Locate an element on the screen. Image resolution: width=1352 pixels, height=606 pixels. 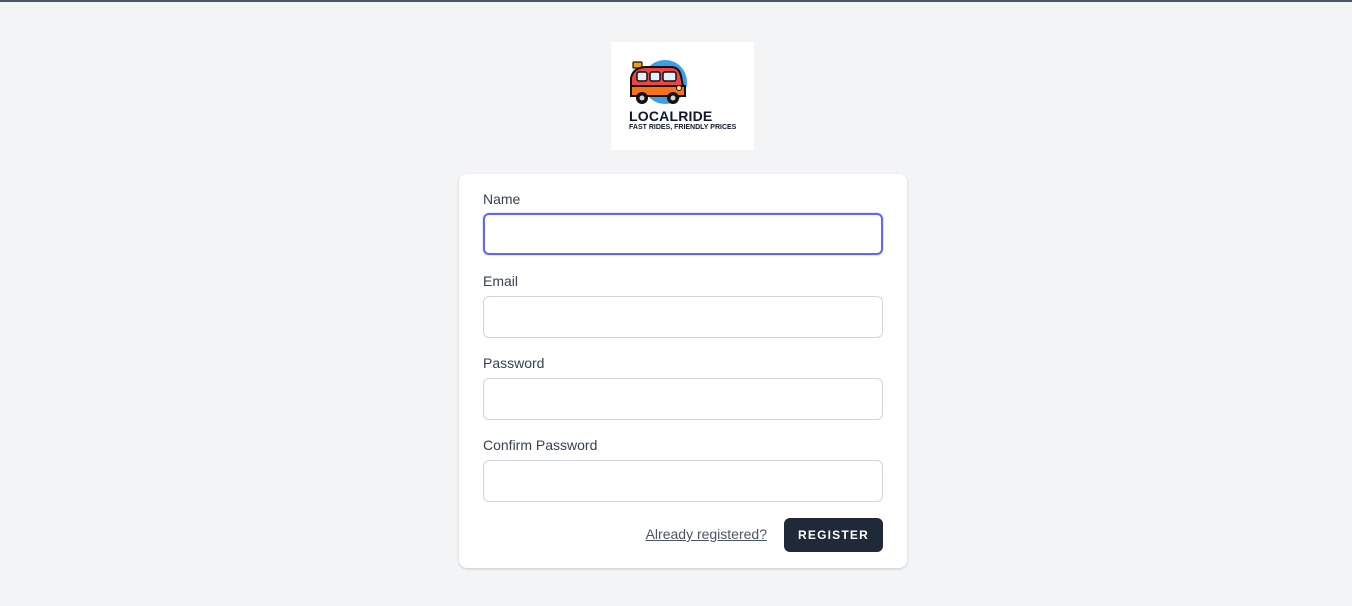
email-label: Email is located at coordinates (501, 281).